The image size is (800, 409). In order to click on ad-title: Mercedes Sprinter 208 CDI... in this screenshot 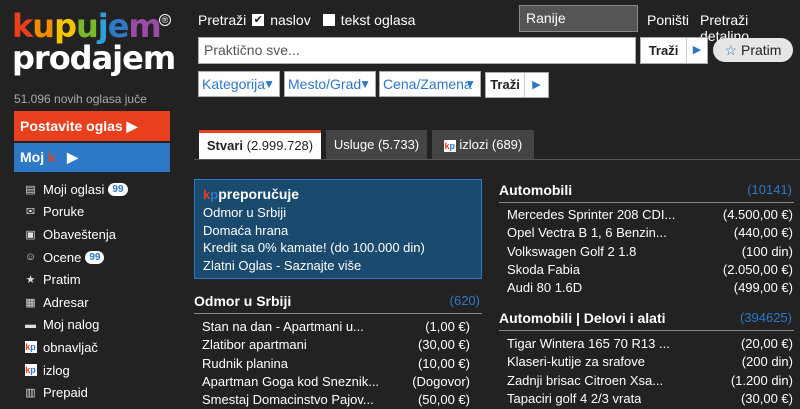, I will do `click(591, 215)`.